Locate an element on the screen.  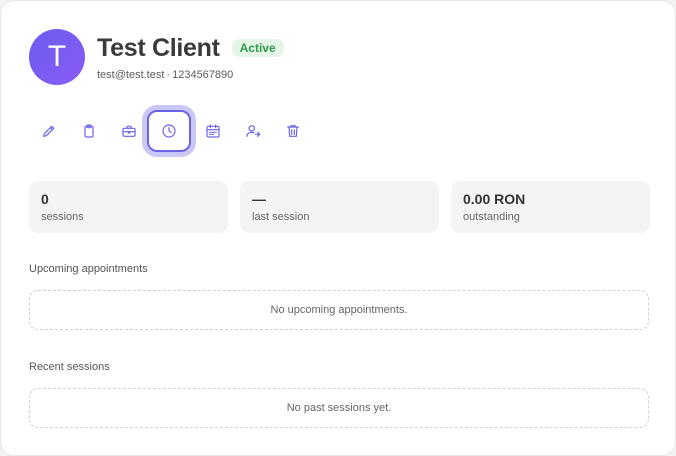
pencil-icon is located at coordinates (49, 131).